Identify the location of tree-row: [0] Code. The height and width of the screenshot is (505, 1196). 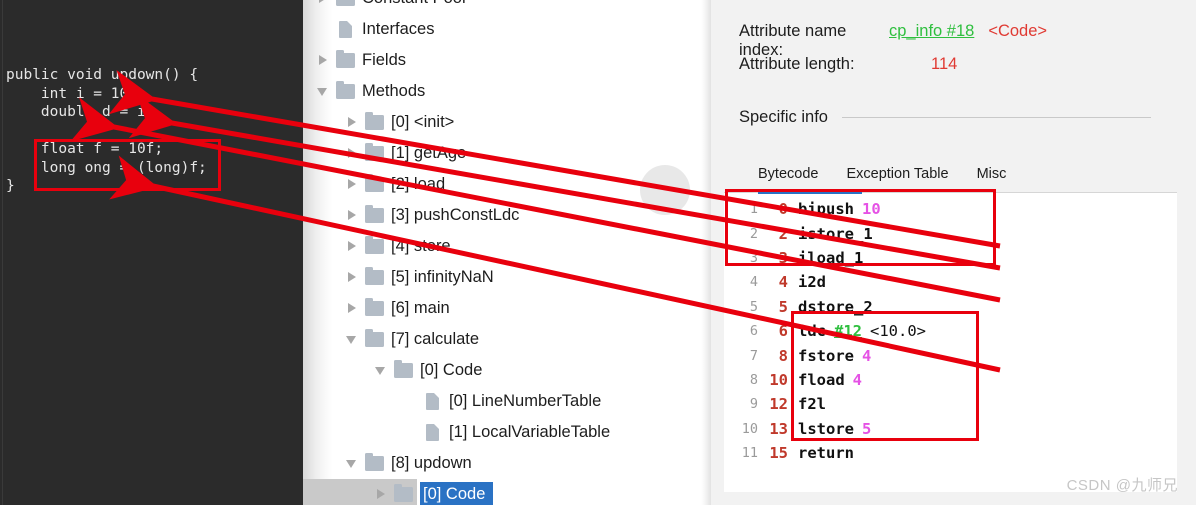
(507, 370).